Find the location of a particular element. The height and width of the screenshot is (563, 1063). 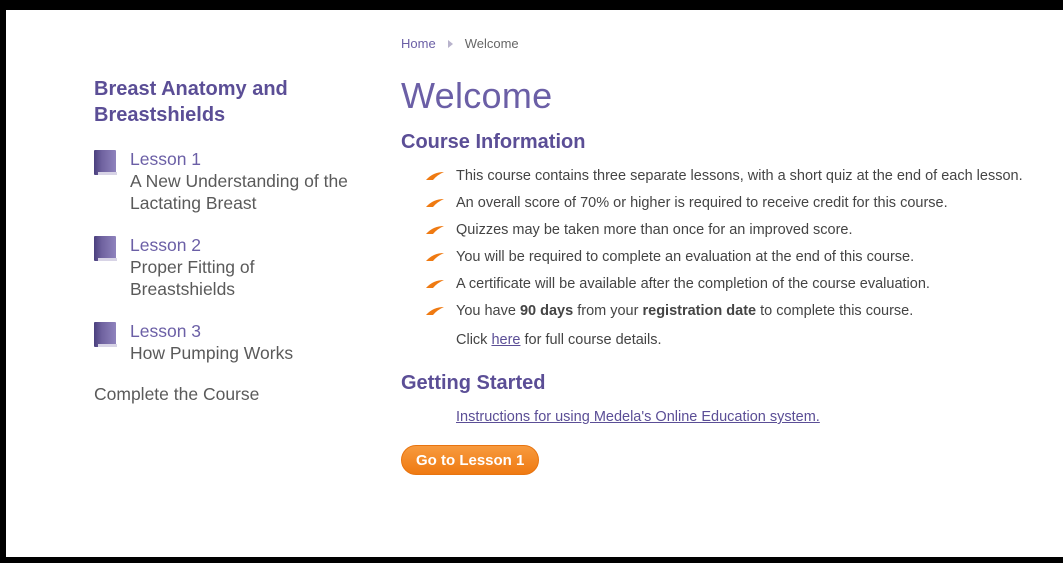

lesson-3-link: Lesson 3 is located at coordinates (211, 331).